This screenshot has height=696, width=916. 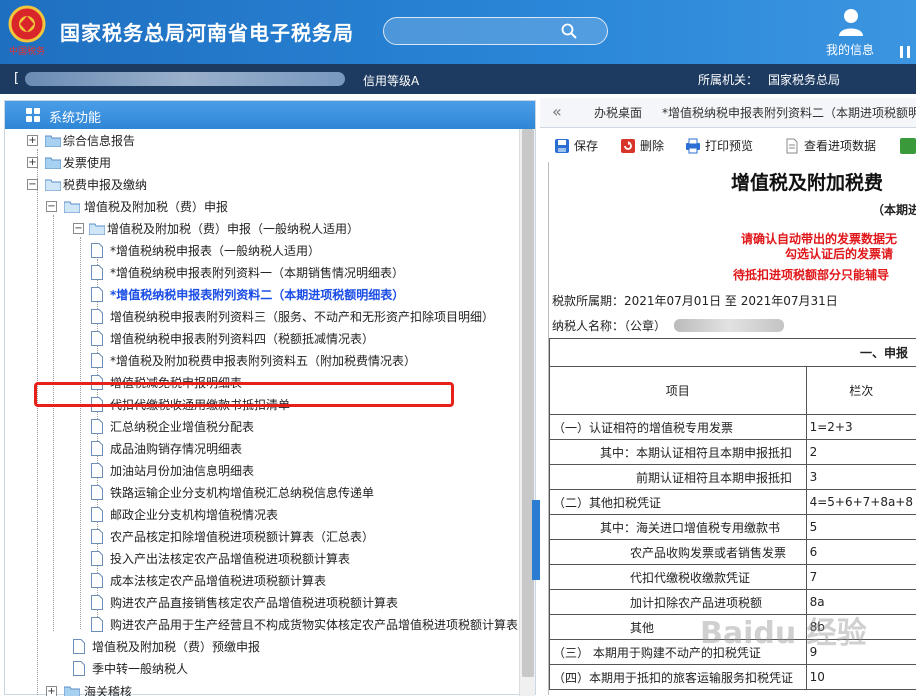 I want to click on section-title: 一、申报, so click(x=733, y=353).